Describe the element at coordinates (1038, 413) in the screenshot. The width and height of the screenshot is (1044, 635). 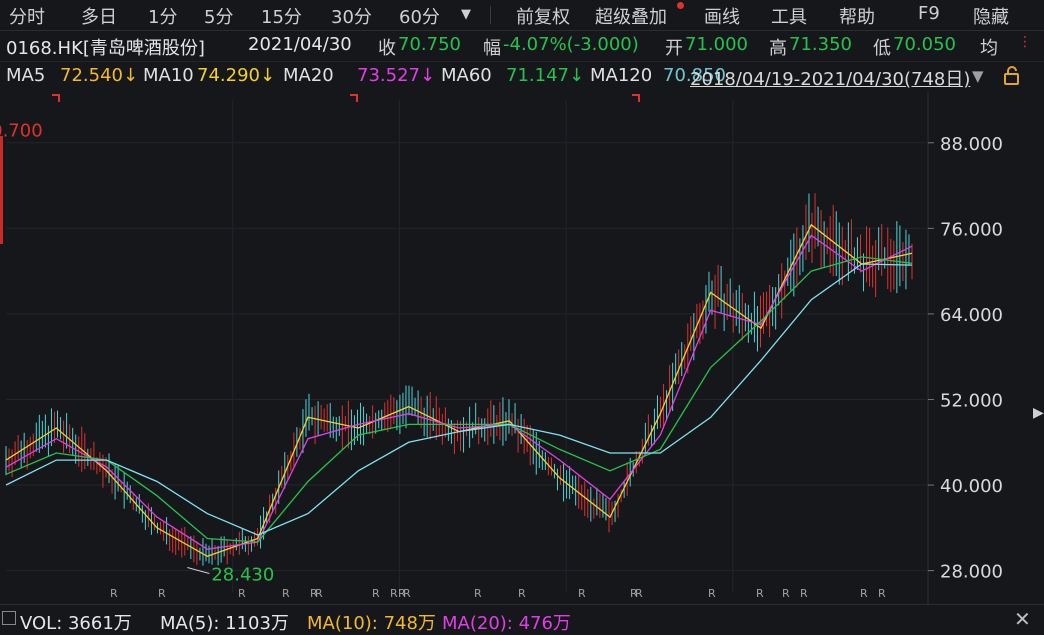
I see `expand-arrow-icon: ▶` at that location.